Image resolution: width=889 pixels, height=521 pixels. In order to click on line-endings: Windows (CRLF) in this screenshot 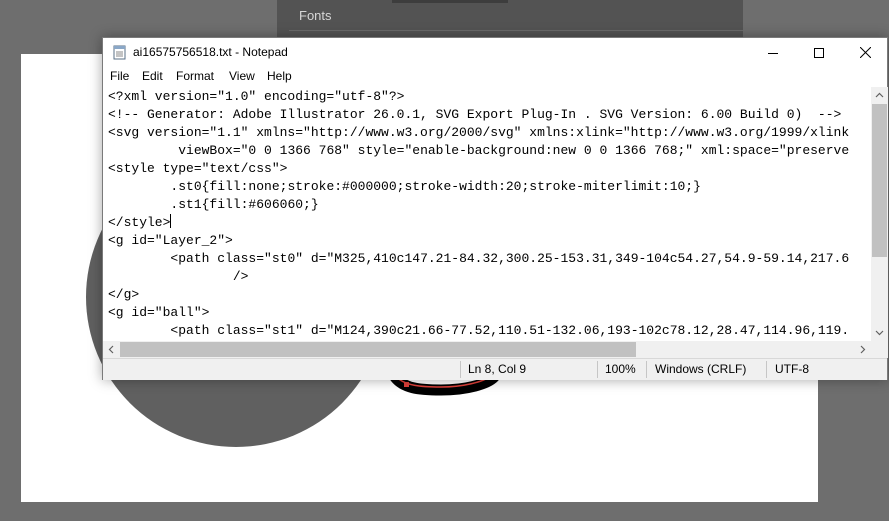, I will do `click(701, 369)`.